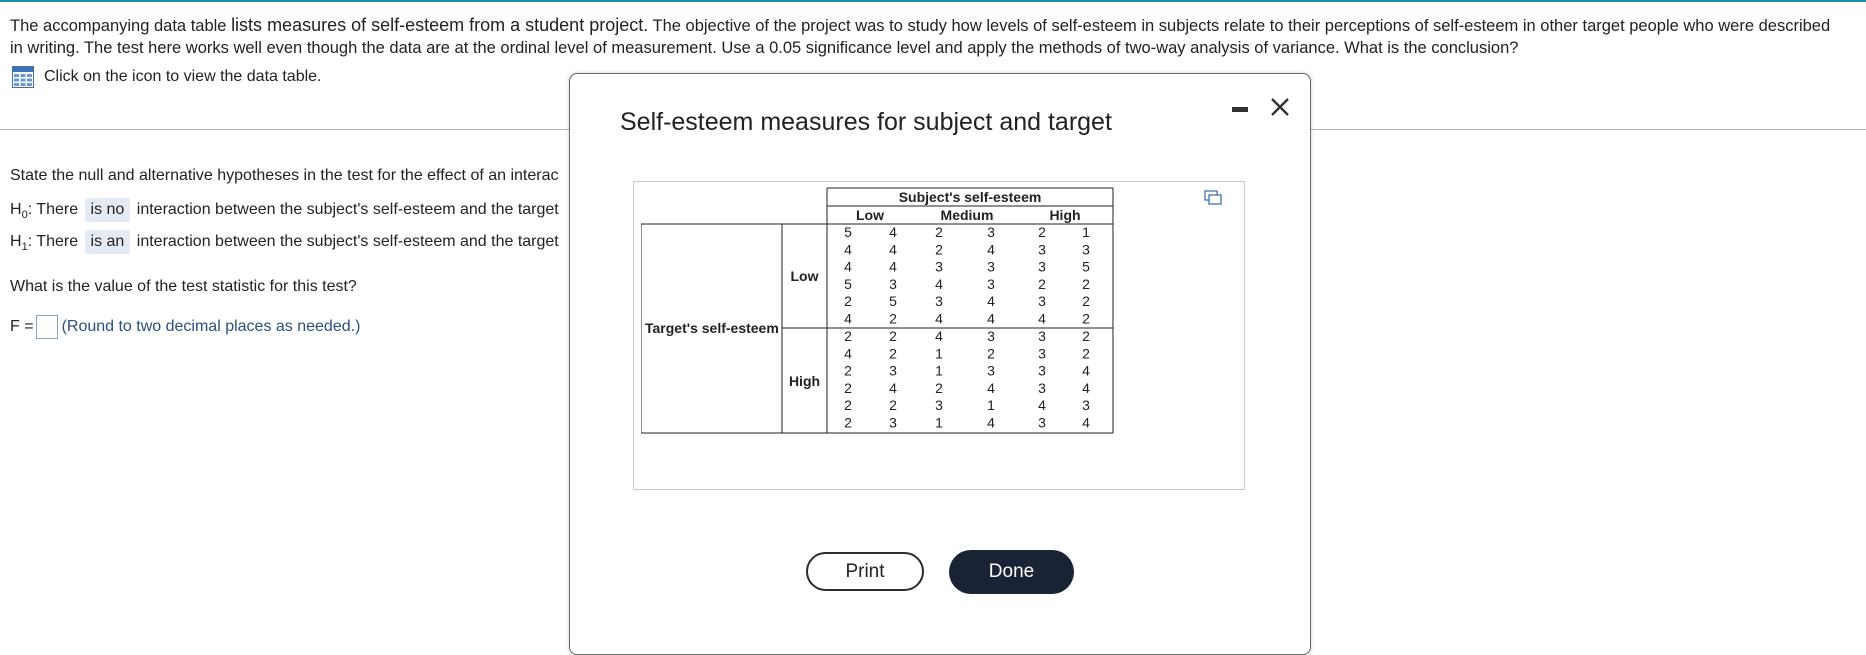 The height and width of the screenshot is (655, 1866). I want to click on question-part-1: The accompanying data table, so click(121, 26).